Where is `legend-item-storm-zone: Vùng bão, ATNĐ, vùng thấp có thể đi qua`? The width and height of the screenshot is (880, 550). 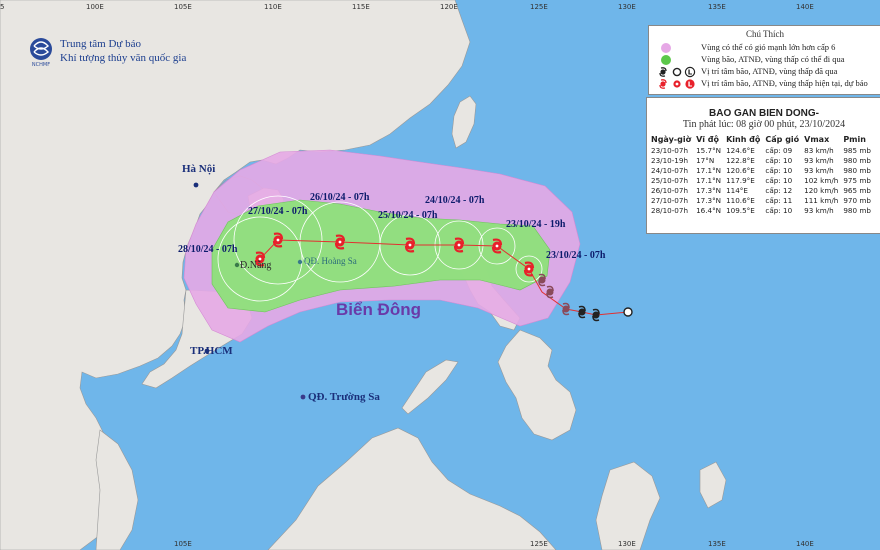
legend-item-storm-zone: Vùng bão, ATNĐ, vùng thấp có thể đi qua is located at coordinates (751, 60).